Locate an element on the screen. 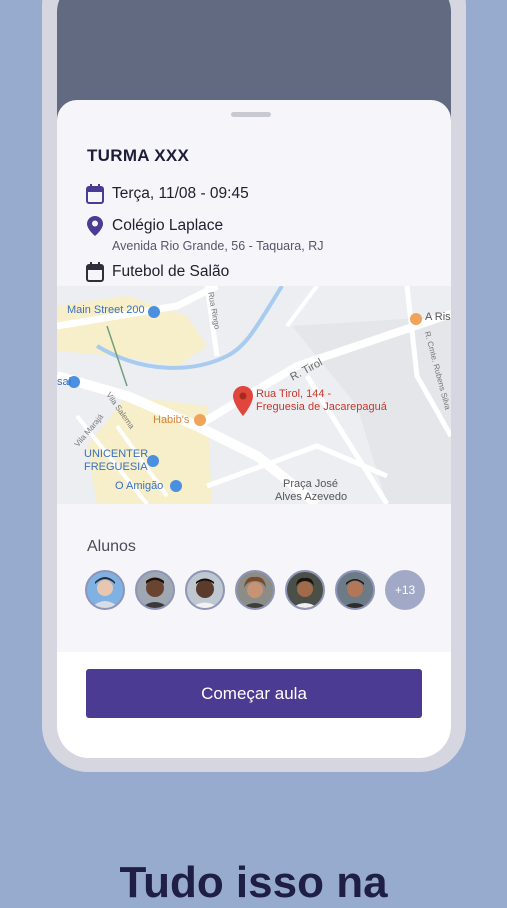  map-label-sai: sai is located at coordinates (64, 382).